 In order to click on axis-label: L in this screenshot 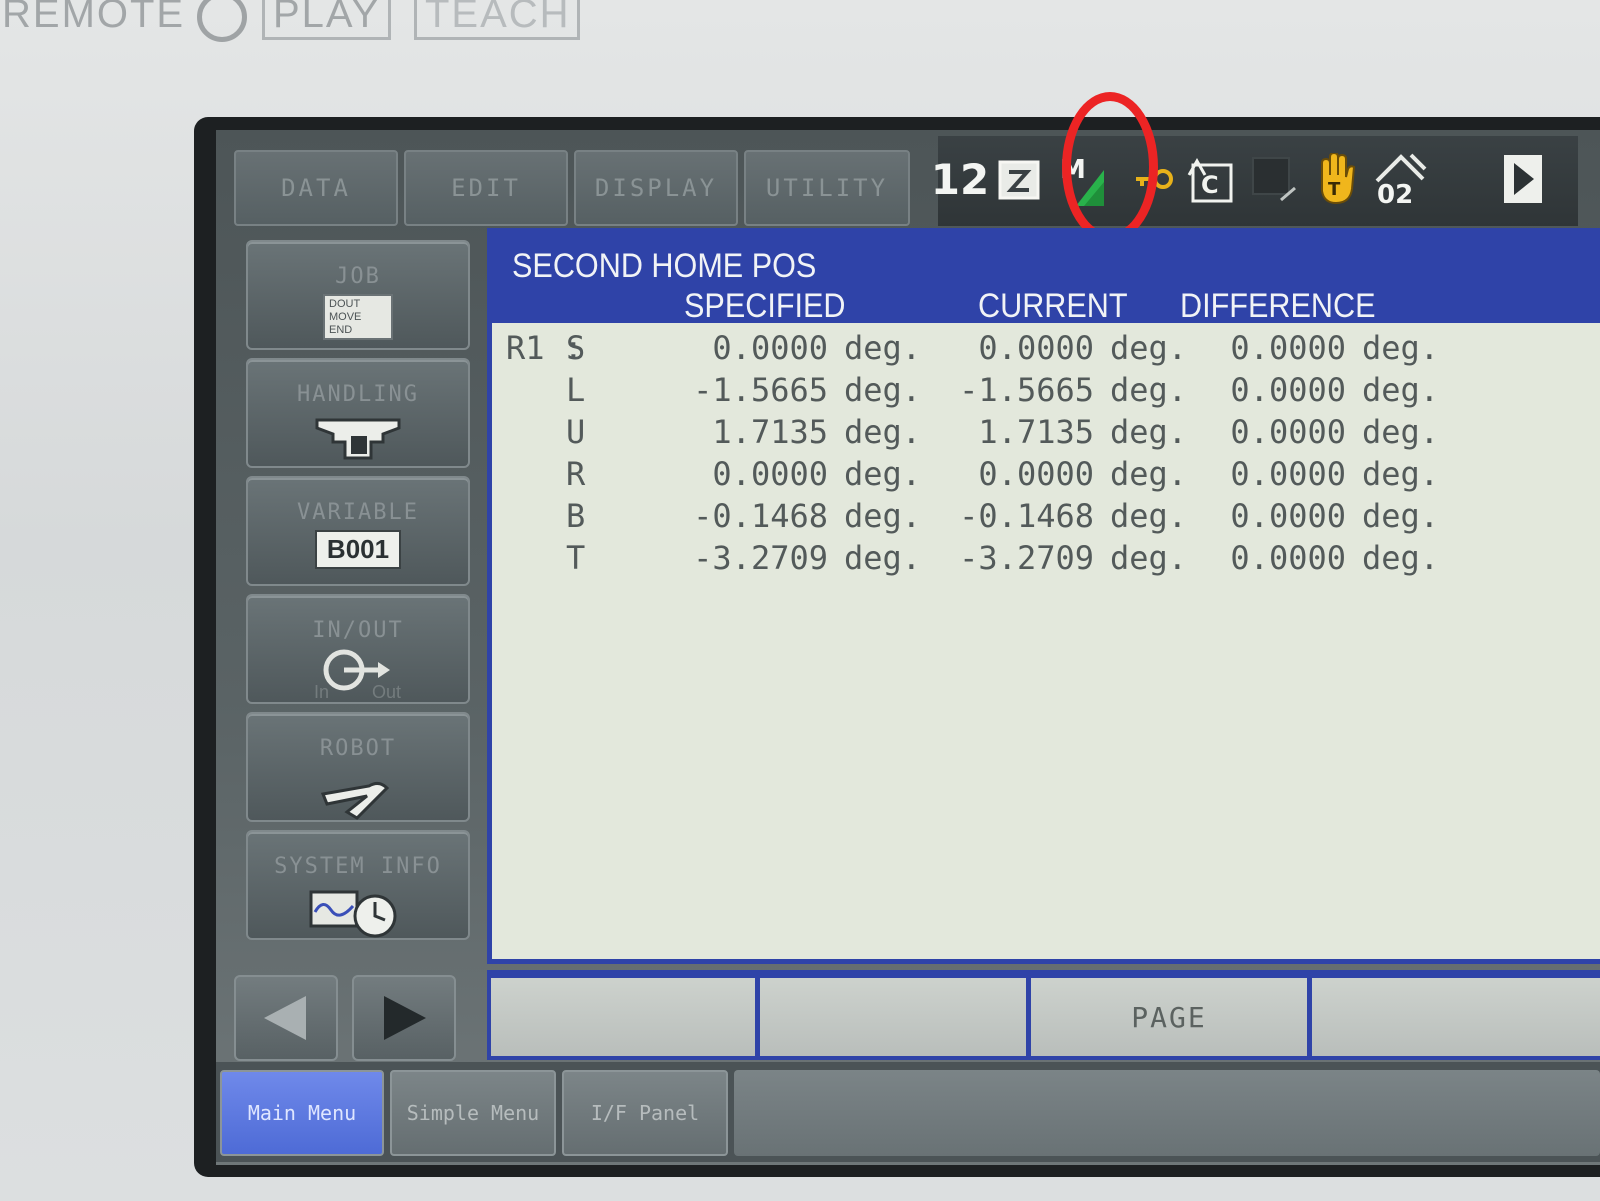, I will do `click(576, 390)`.